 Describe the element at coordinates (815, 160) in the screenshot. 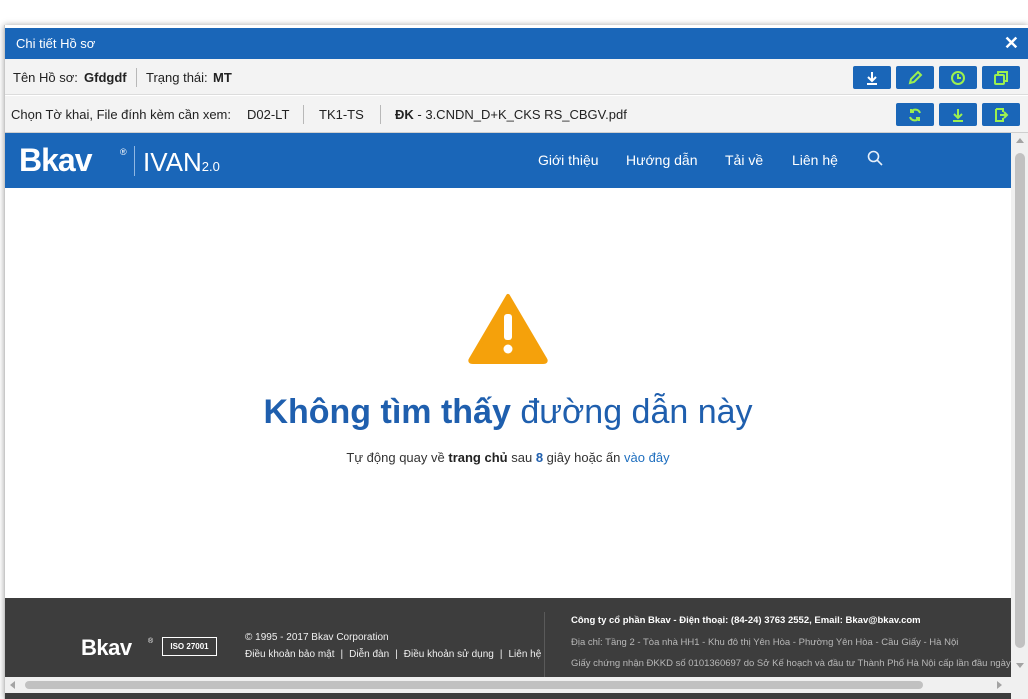

I see `nav-item-contact: Liên hệ` at that location.